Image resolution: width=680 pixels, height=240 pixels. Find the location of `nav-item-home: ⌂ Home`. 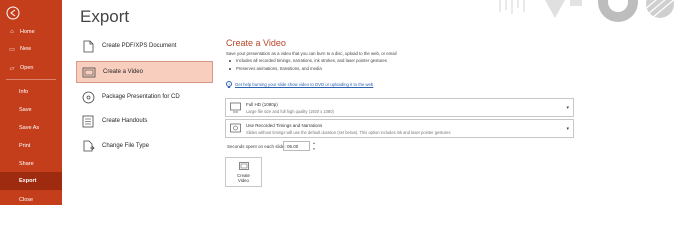

nav-item-home: ⌂ Home is located at coordinates (31, 32).